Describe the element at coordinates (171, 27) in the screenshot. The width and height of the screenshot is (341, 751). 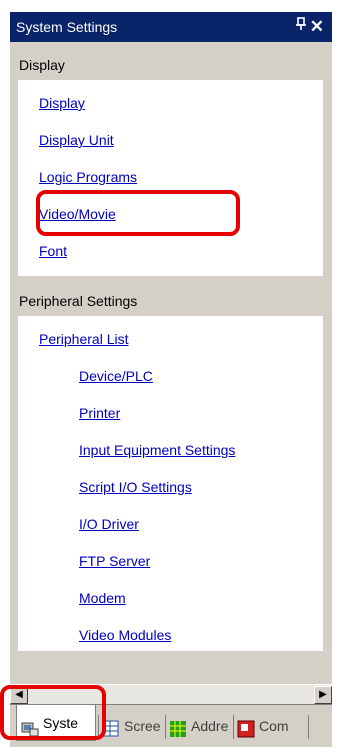
I see `panel-titlebar: System Settings ✕` at that location.